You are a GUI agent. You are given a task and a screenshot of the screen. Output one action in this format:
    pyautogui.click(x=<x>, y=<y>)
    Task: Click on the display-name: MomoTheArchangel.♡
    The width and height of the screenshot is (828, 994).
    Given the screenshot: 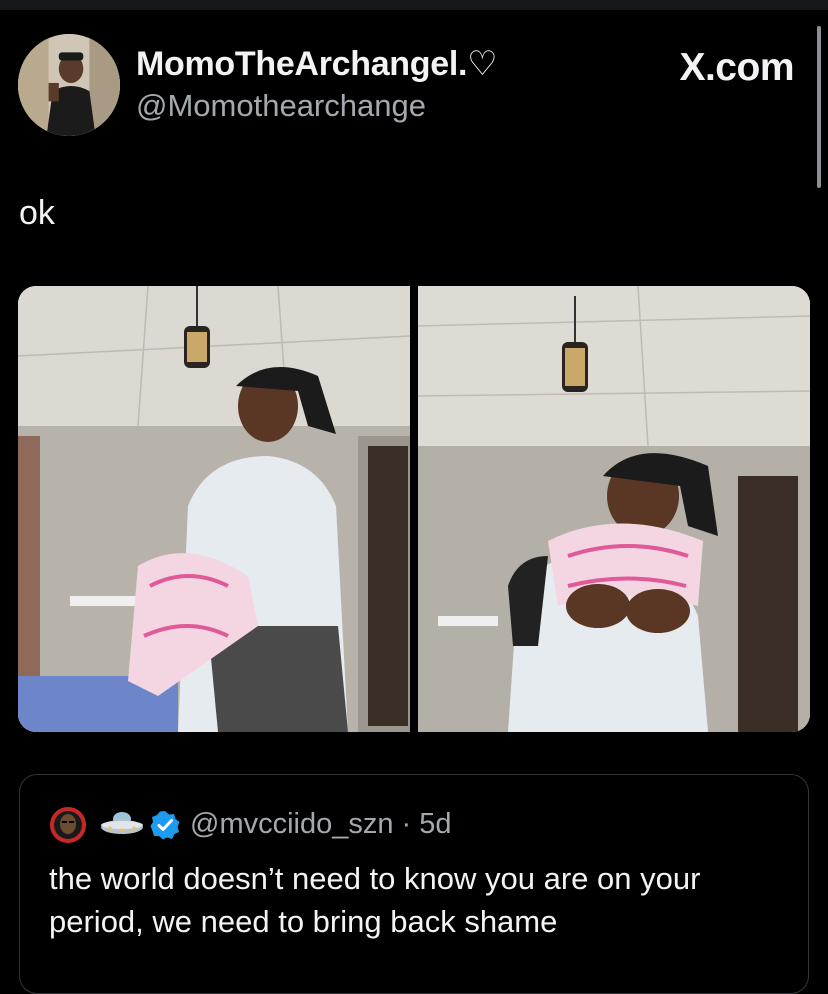 What is the action you would take?
    pyautogui.click(x=317, y=64)
    